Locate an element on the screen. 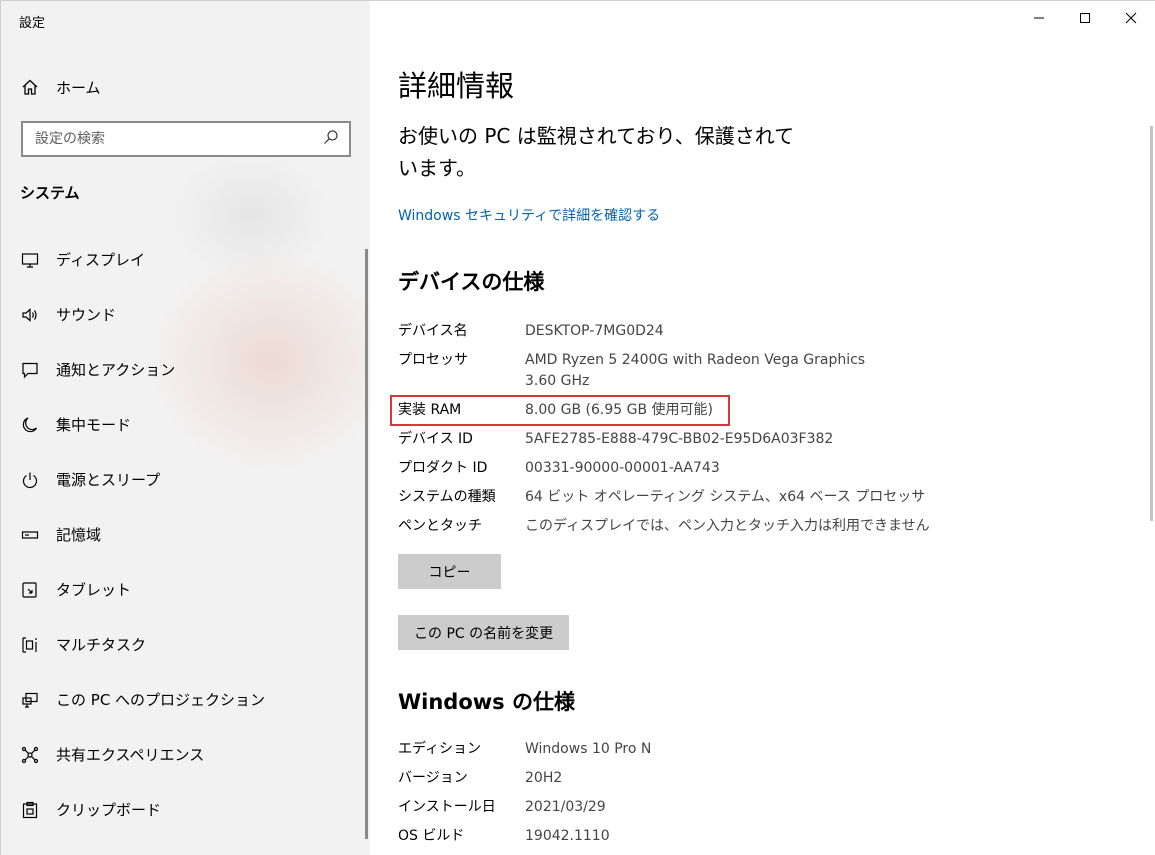  spec-value: このディスプレイでは、ペン入力とタッチ入力は利用できません is located at coordinates (727, 526).